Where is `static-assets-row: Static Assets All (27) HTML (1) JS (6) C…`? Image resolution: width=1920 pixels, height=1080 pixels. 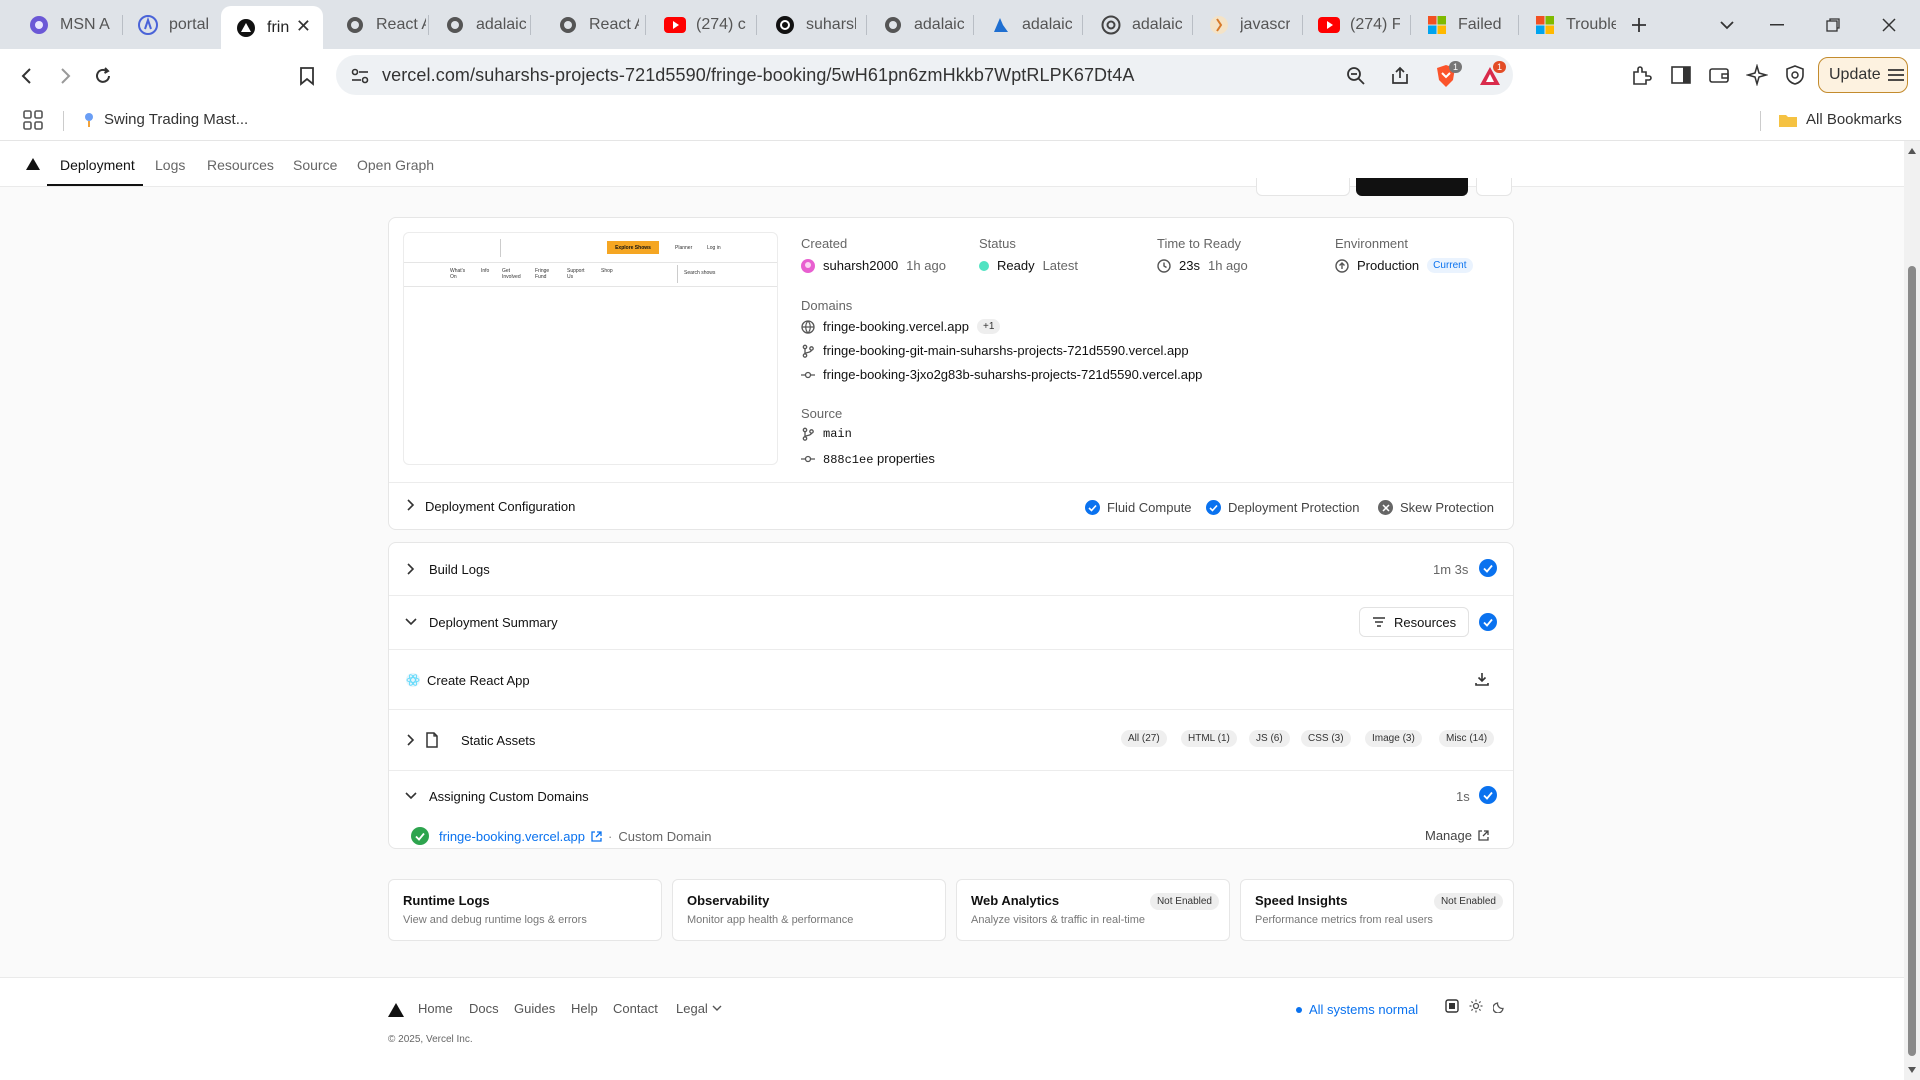
static-assets-row: Static Assets All (27) HTML (1) JS (6) C… is located at coordinates (951, 739).